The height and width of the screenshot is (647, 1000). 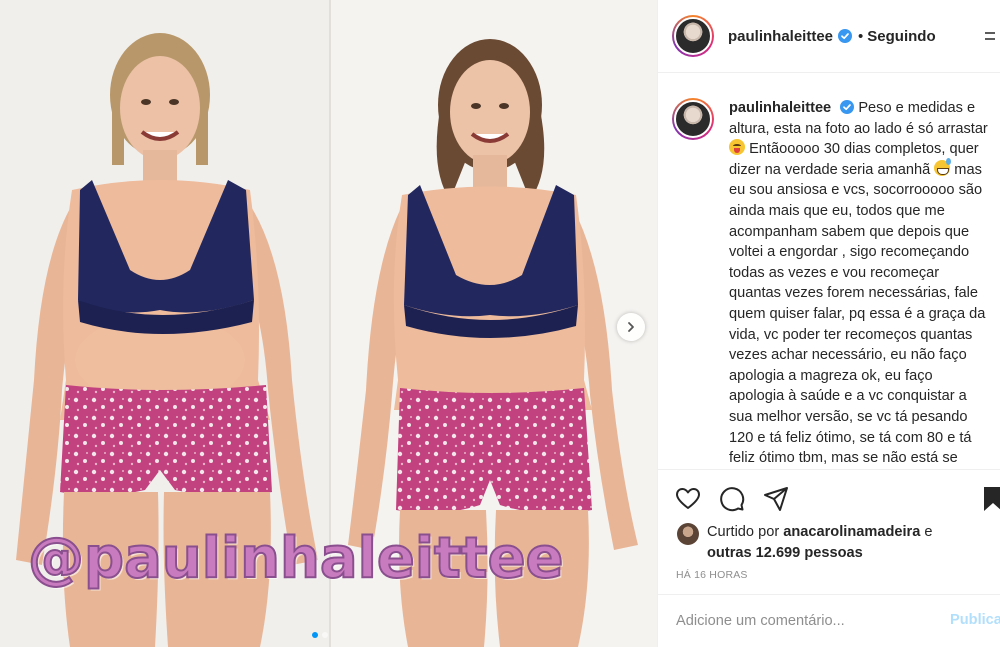 What do you see at coordinates (745, 532) in the screenshot?
I see `likes-prefix: Curtido por` at bounding box center [745, 532].